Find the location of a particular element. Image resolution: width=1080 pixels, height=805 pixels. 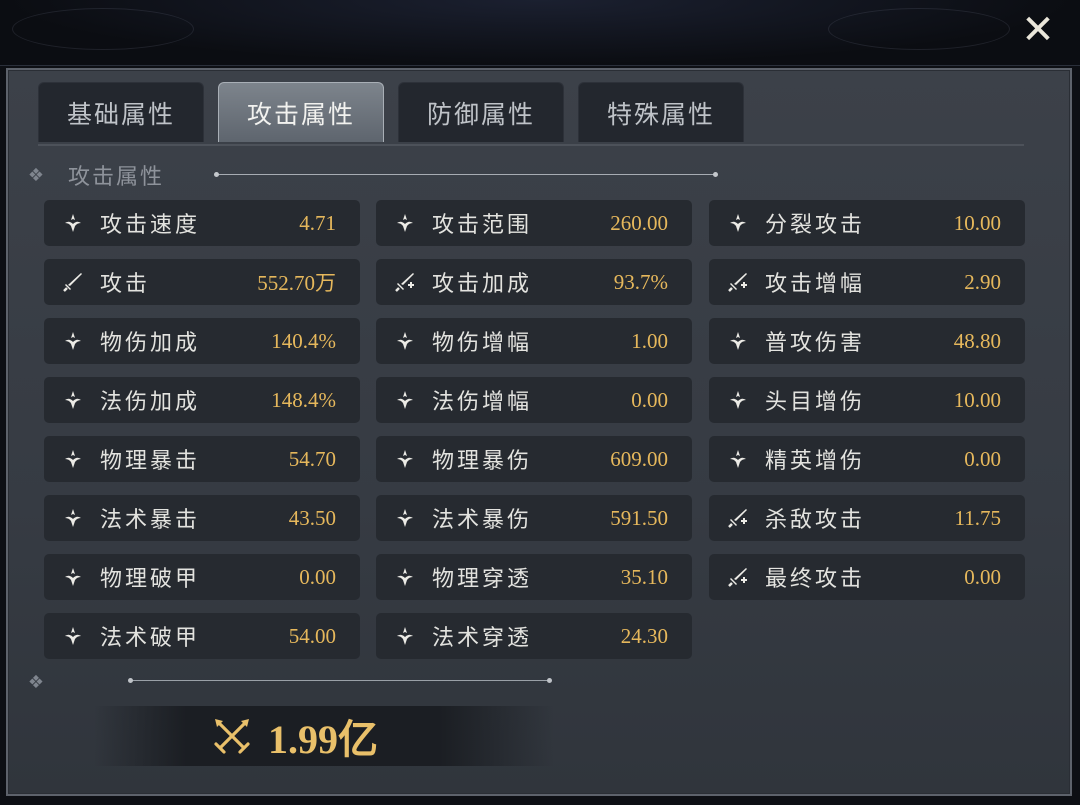

stat-row: 杀敌攻击 11.75 is located at coordinates (867, 518).